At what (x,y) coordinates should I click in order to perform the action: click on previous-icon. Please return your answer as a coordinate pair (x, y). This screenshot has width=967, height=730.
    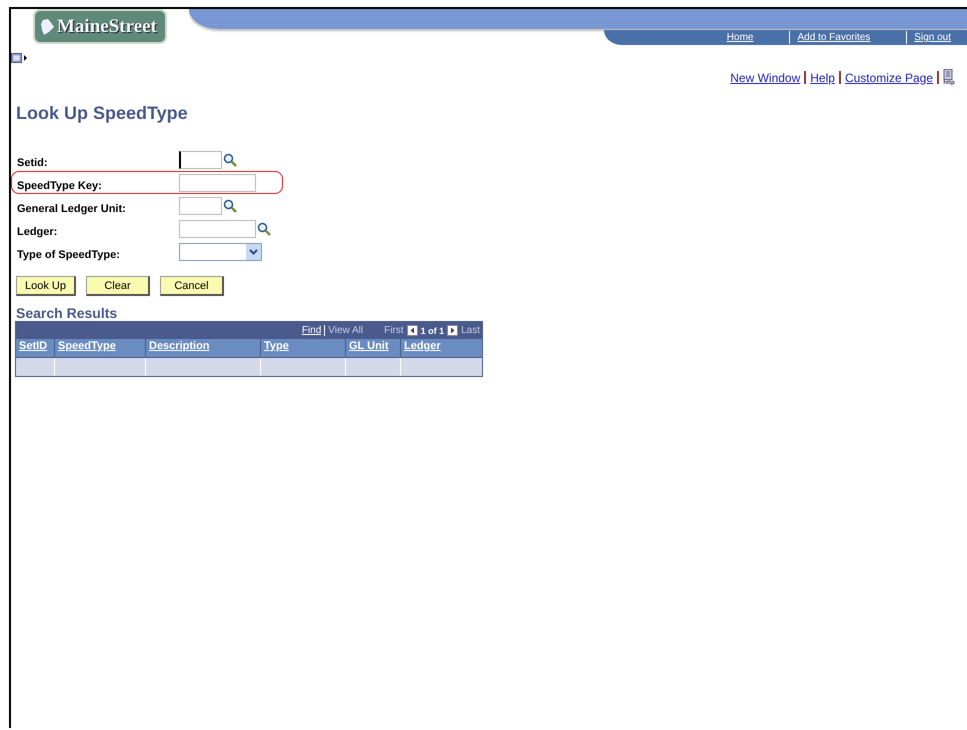
    Looking at the image, I should click on (412, 330).